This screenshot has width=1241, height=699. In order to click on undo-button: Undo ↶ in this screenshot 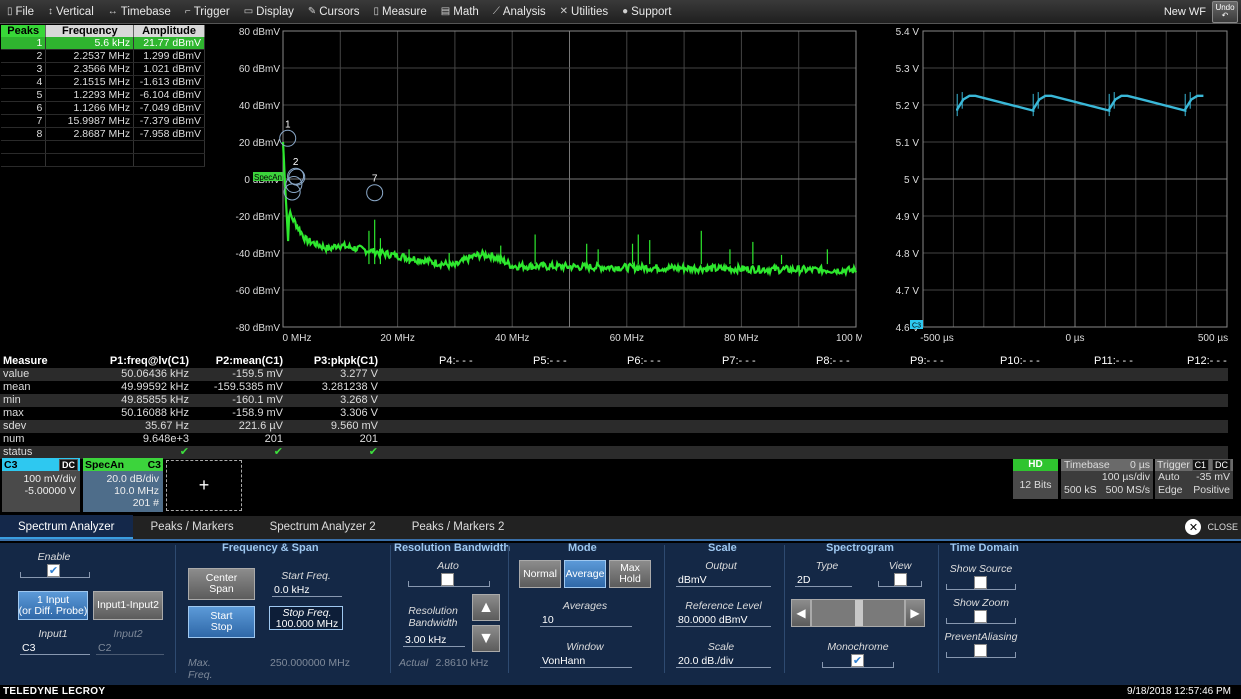, I will do `click(1225, 12)`.